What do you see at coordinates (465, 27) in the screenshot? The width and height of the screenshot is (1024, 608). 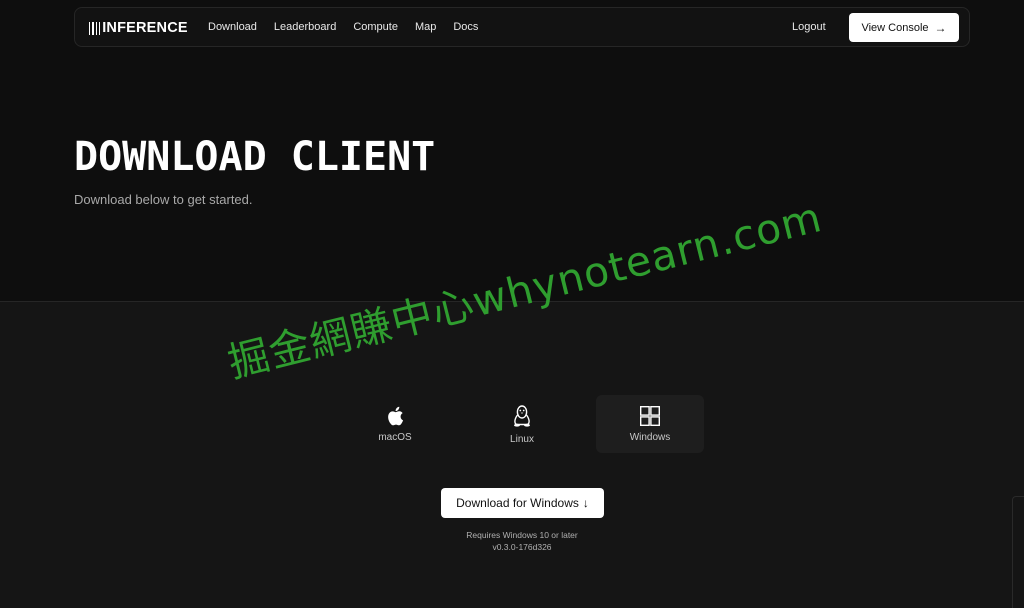 I see `nav-link-docs: Docs` at bounding box center [465, 27].